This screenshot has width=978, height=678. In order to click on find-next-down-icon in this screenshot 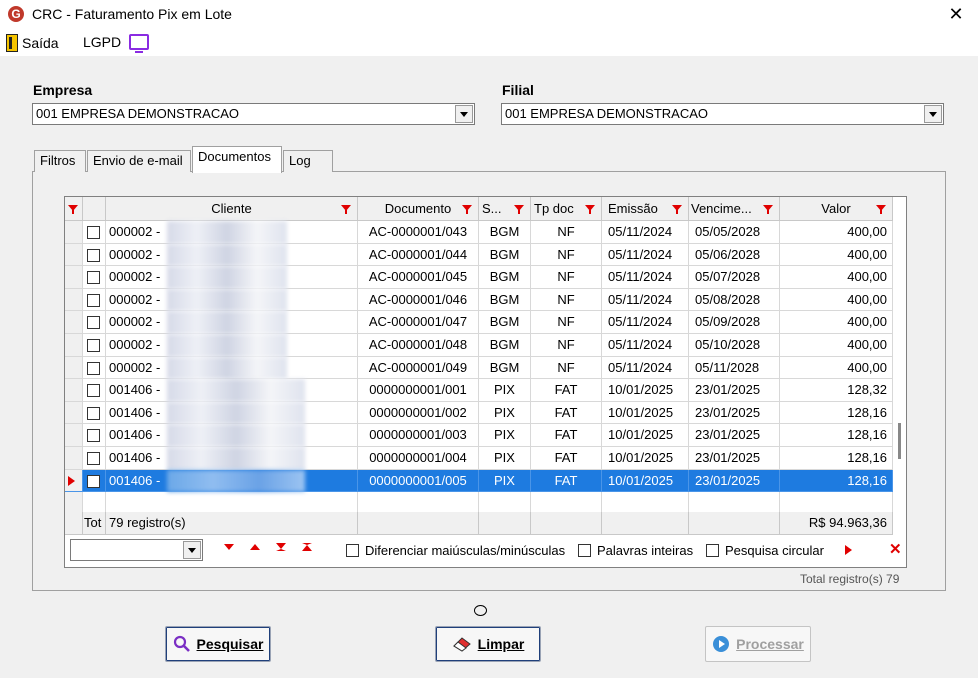, I will do `click(229, 547)`.